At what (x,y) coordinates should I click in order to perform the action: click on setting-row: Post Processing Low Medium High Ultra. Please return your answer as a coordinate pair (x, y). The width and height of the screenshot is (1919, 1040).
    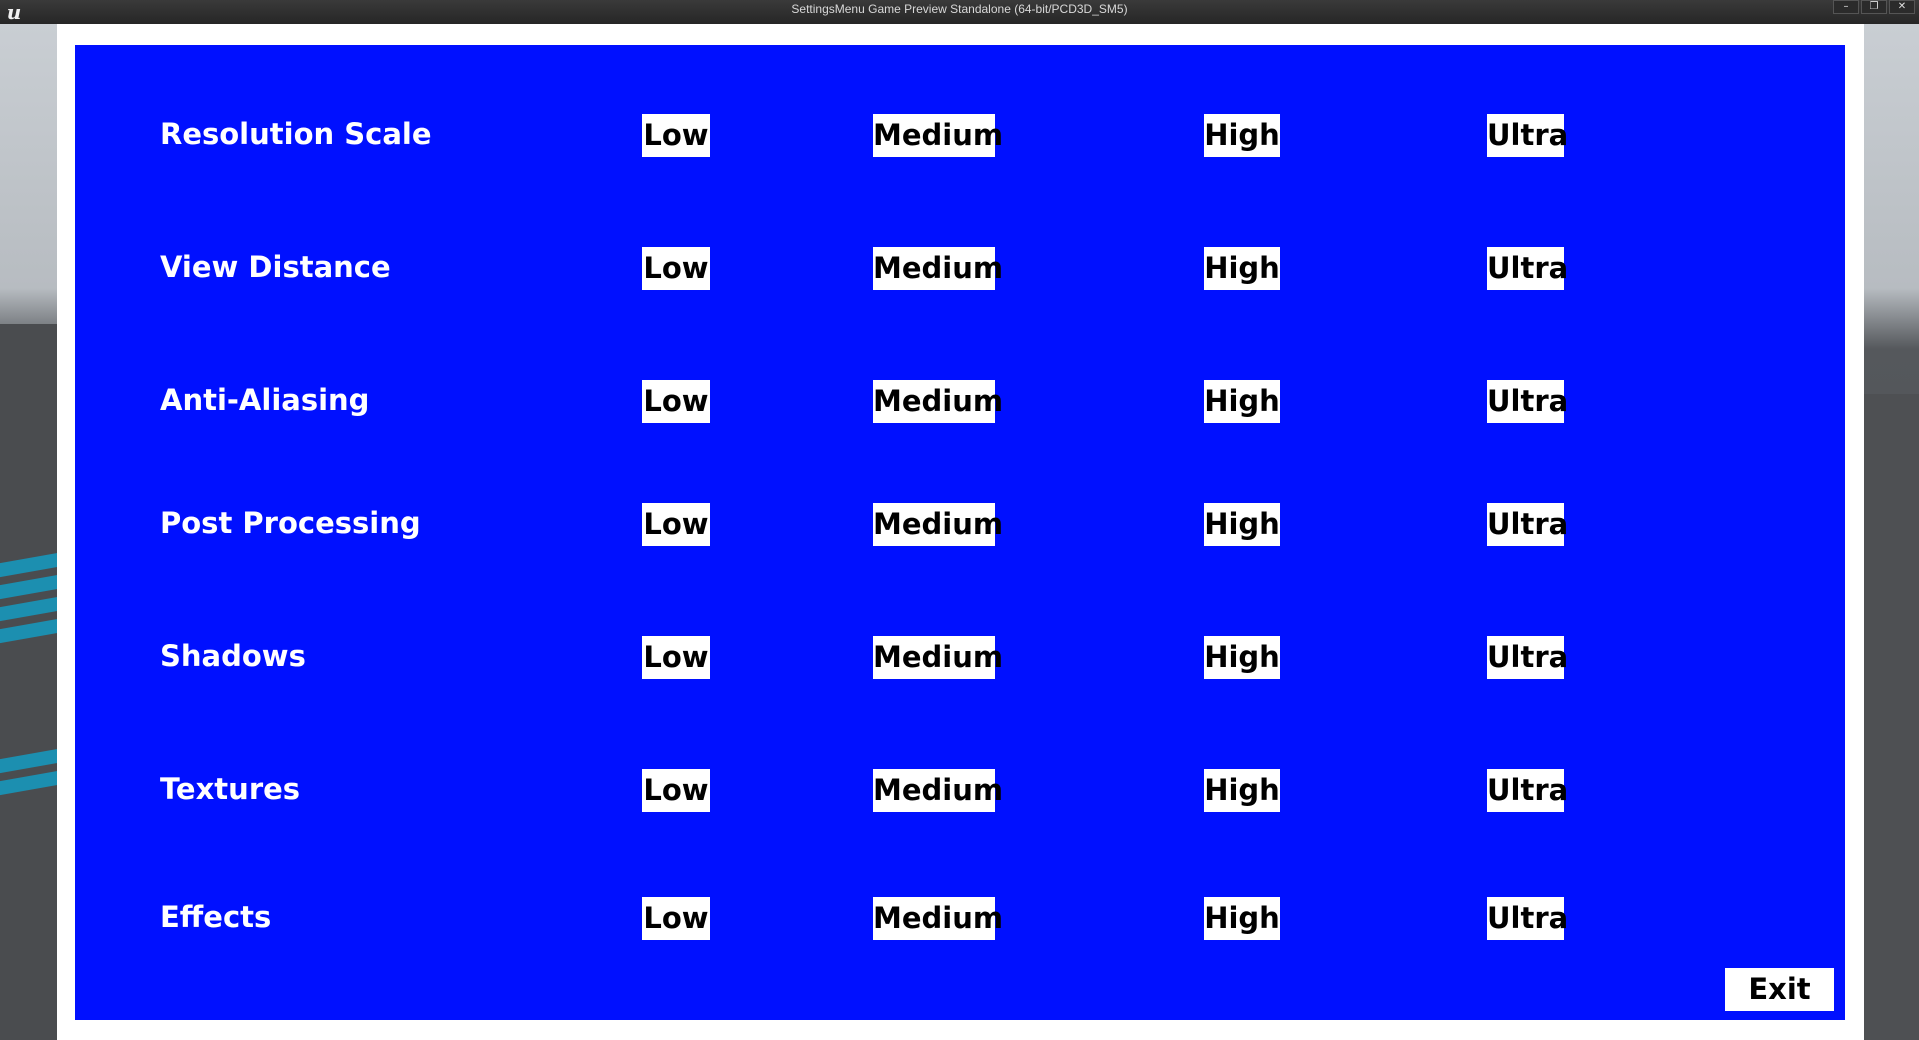
    Looking at the image, I should click on (960, 525).